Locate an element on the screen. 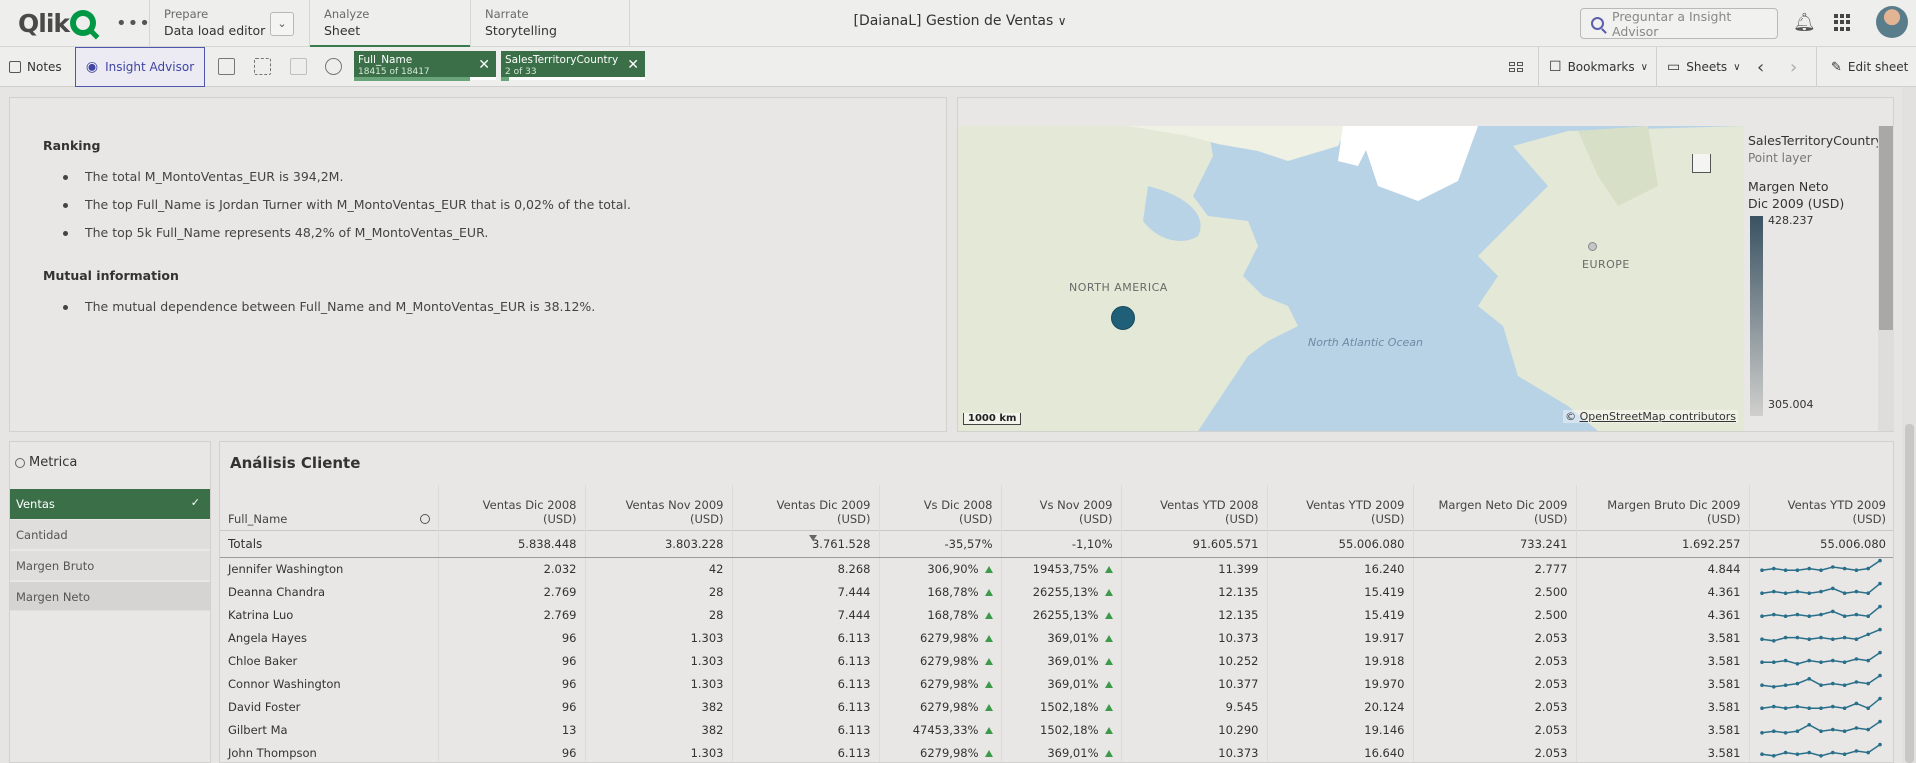 The height and width of the screenshot is (763, 1916). sort-descending-icon is located at coordinates (812, 537).